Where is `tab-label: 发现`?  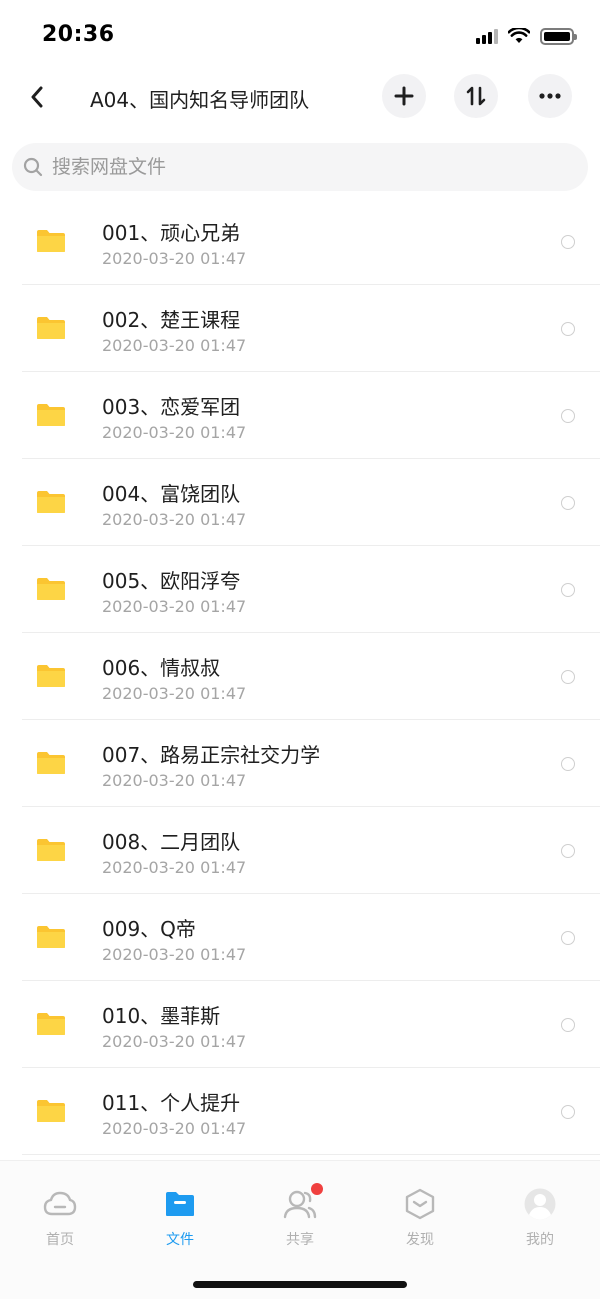 tab-label: 发现 is located at coordinates (420, 1240).